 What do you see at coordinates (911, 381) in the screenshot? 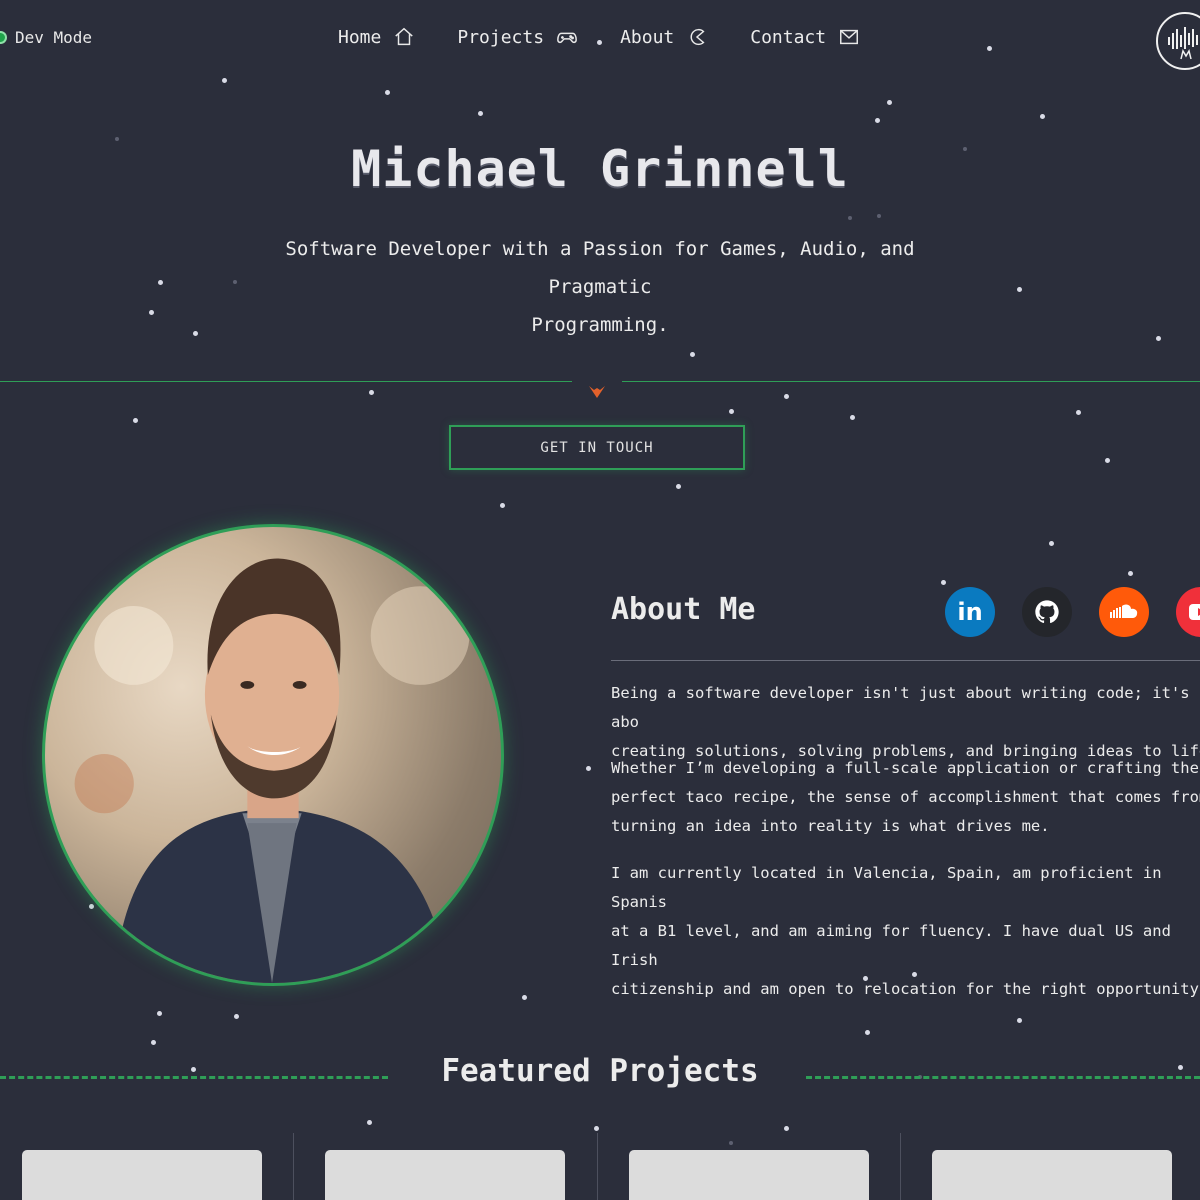
I see `hero-divider-right` at bounding box center [911, 381].